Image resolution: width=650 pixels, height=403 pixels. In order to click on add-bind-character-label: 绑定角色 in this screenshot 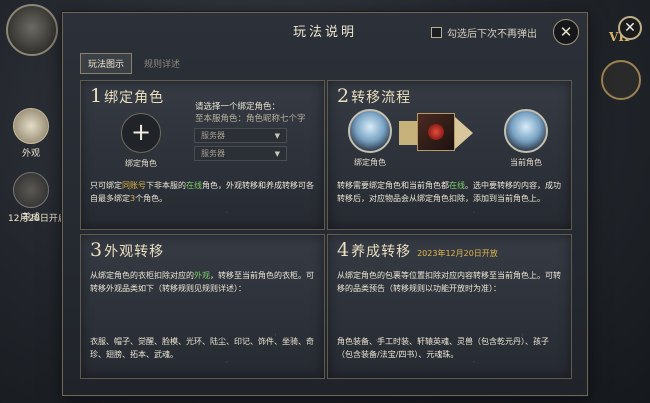, I will do `click(141, 163)`.